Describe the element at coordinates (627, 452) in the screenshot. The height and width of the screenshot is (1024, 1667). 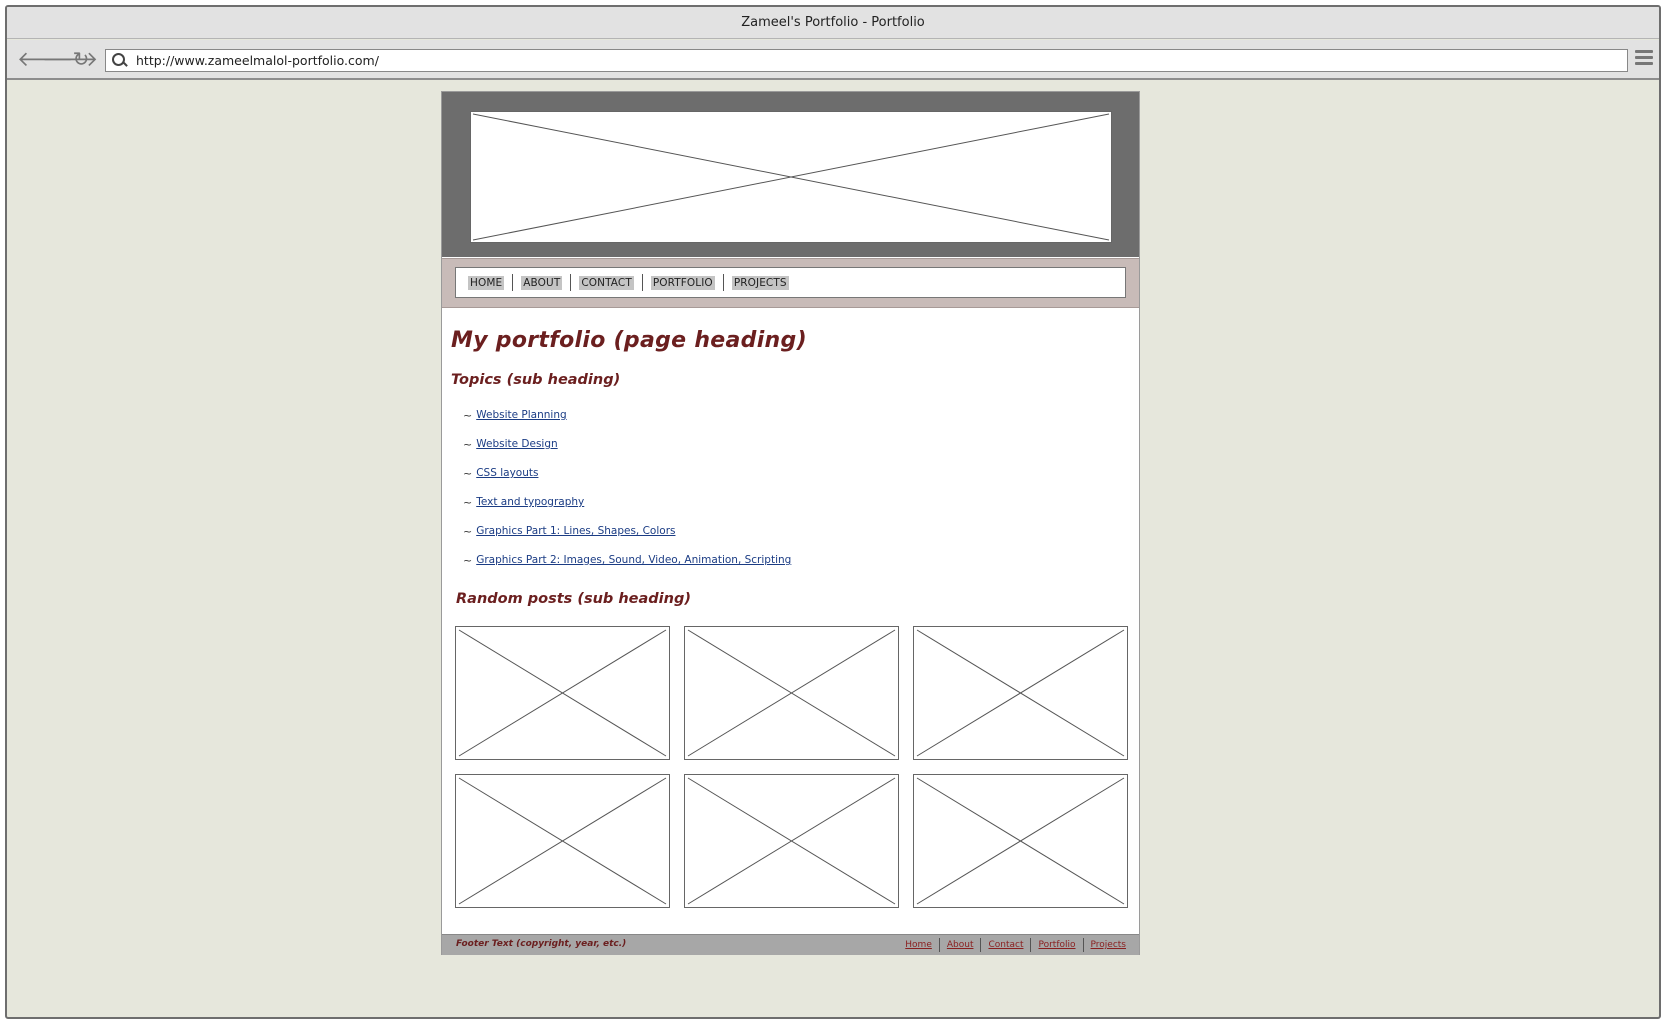
I see `list-item: ~ Website Design` at that location.